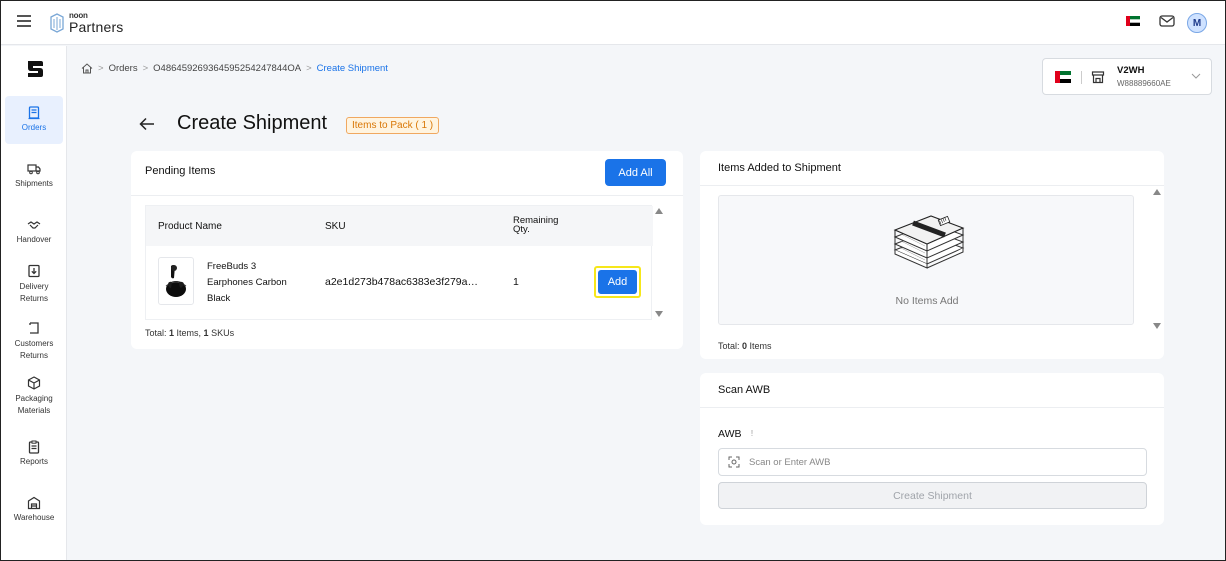 The height and width of the screenshot is (561, 1226). I want to click on sidebar-item-handover: Handover, so click(34, 231).